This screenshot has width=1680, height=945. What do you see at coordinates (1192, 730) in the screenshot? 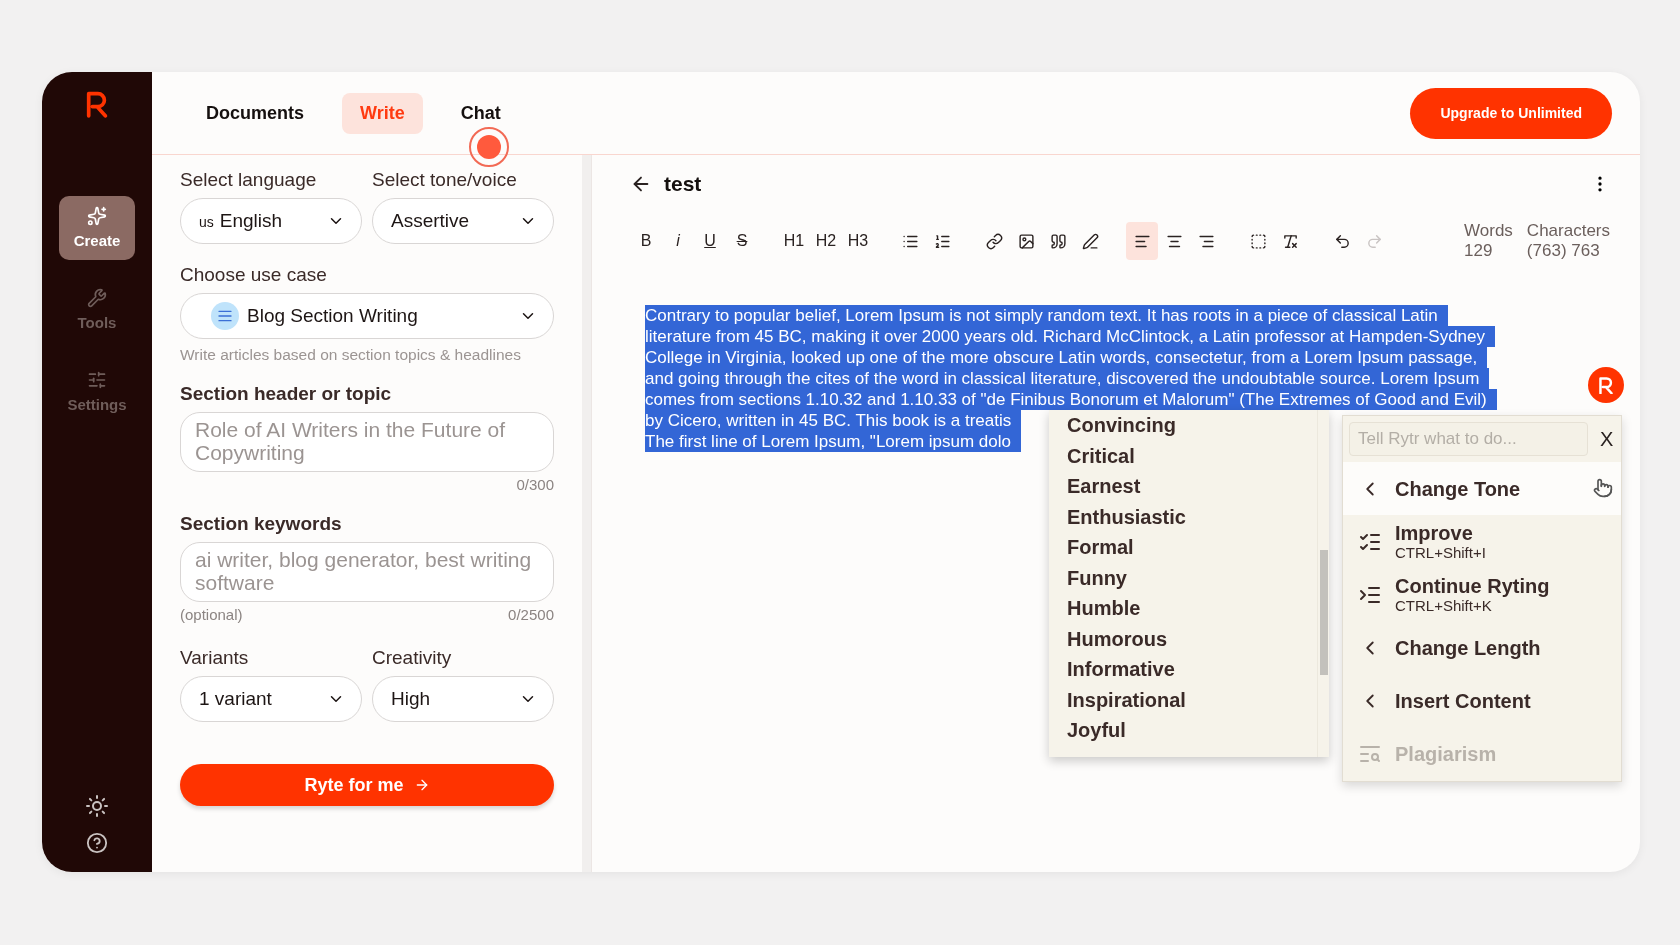
I see `tone-option: Joyful` at bounding box center [1192, 730].